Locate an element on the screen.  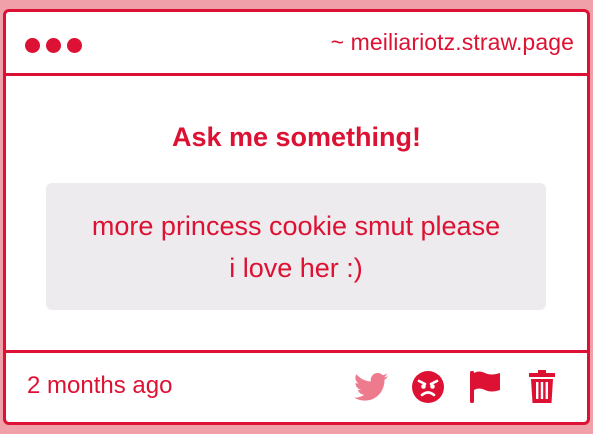
twitter-share-button is located at coordinates (370, 386).